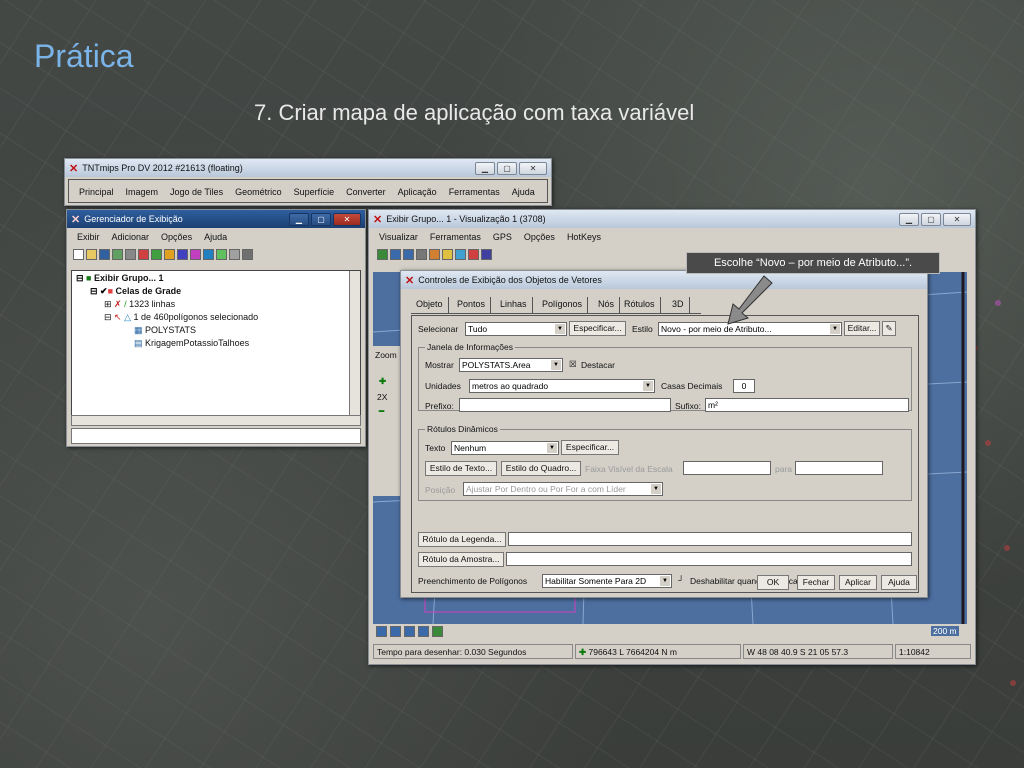 This screenshot has width=1024, height=768. I want to click on prefix-input, so click(565, 405).